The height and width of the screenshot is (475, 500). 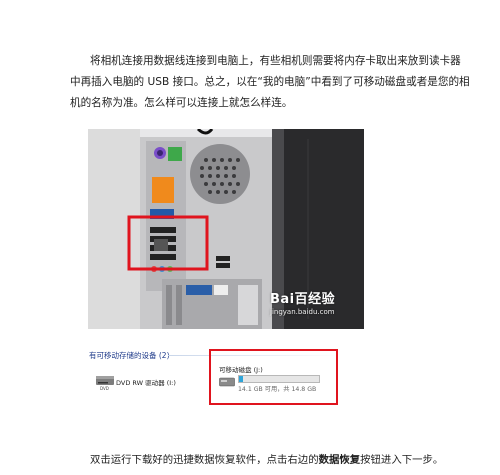 I want to click on step-paragraph: 双击运行下载好的迅捷数据恢复软件，点击右边的数据恢复按钮进入下一步。, so click(x=270, y=460).